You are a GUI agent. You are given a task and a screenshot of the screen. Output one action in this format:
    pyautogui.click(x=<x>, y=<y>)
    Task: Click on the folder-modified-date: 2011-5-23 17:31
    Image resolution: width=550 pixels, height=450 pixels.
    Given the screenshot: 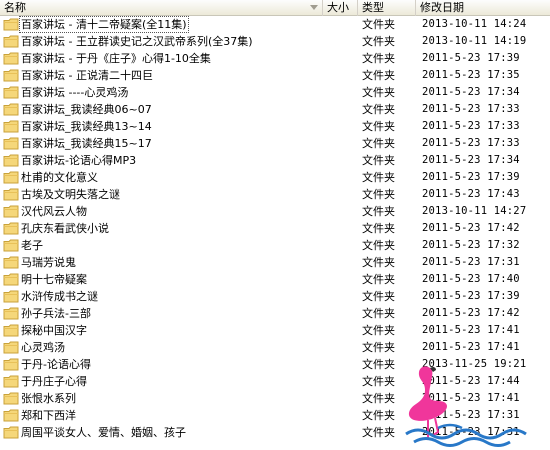 What is the action you would take?
    pyautogui.click(x=471, y=262)
    